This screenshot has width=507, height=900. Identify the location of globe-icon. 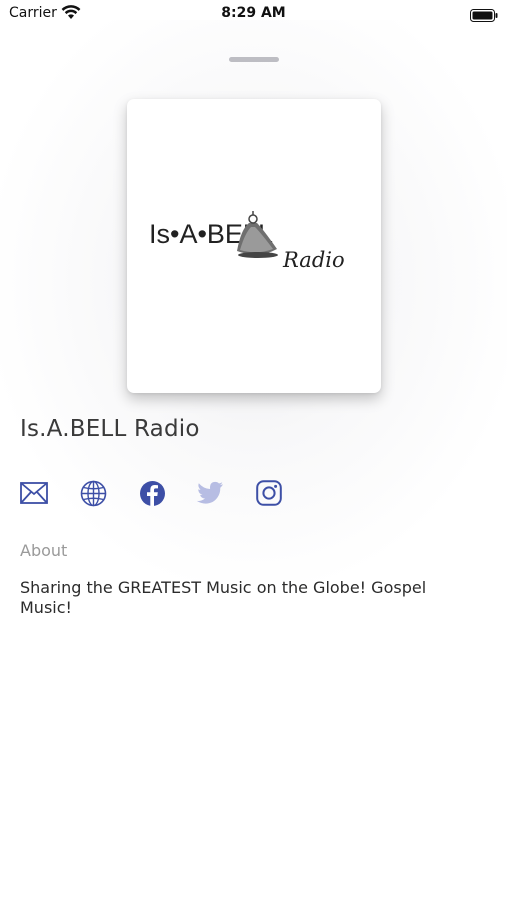
(93, 493).